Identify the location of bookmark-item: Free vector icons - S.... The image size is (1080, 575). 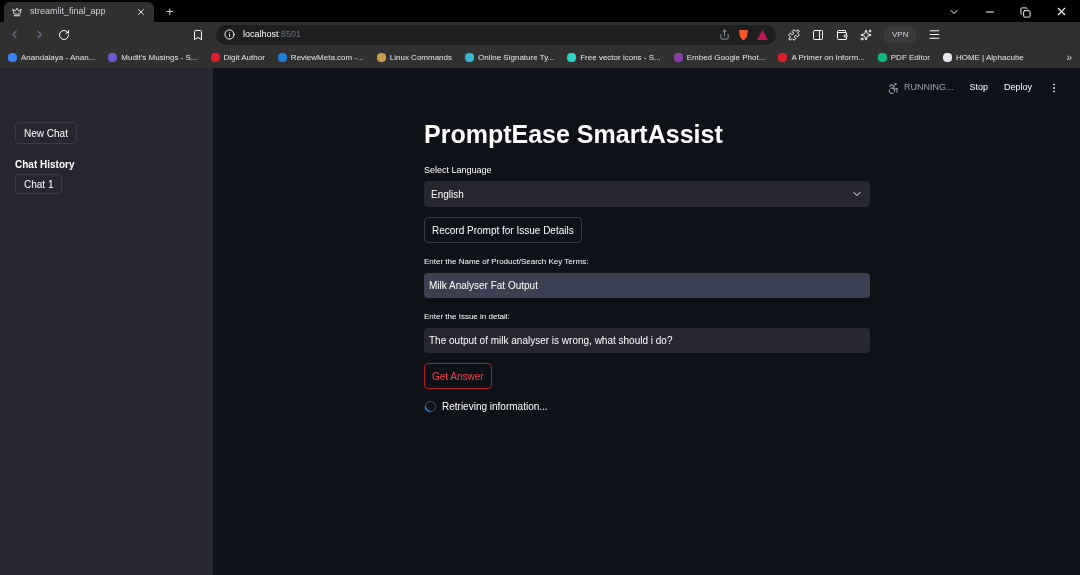
(614, 57).